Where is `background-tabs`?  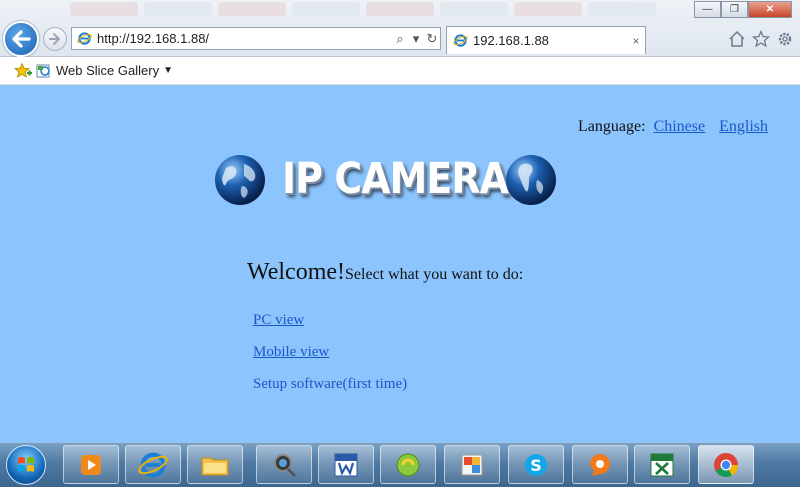
background-tabs is located at coordinates (380, 9).